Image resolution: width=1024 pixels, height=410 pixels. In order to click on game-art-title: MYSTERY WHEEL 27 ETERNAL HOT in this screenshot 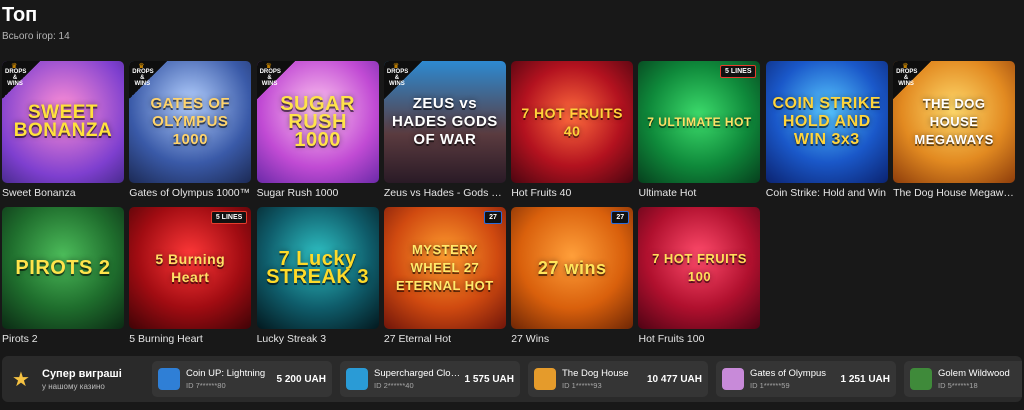, I will do `click(445, 267)`.